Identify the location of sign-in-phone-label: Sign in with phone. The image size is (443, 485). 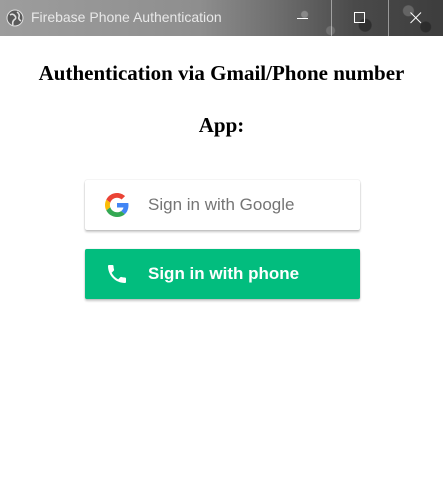
(224, 273).